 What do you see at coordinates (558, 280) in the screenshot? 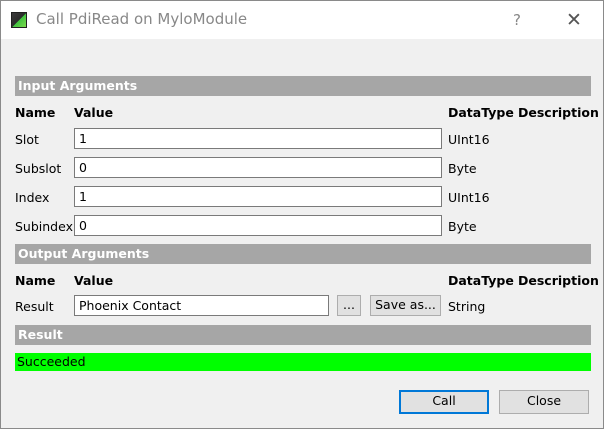
I see `output-description-header: Description` at bounding box center [558, 280].